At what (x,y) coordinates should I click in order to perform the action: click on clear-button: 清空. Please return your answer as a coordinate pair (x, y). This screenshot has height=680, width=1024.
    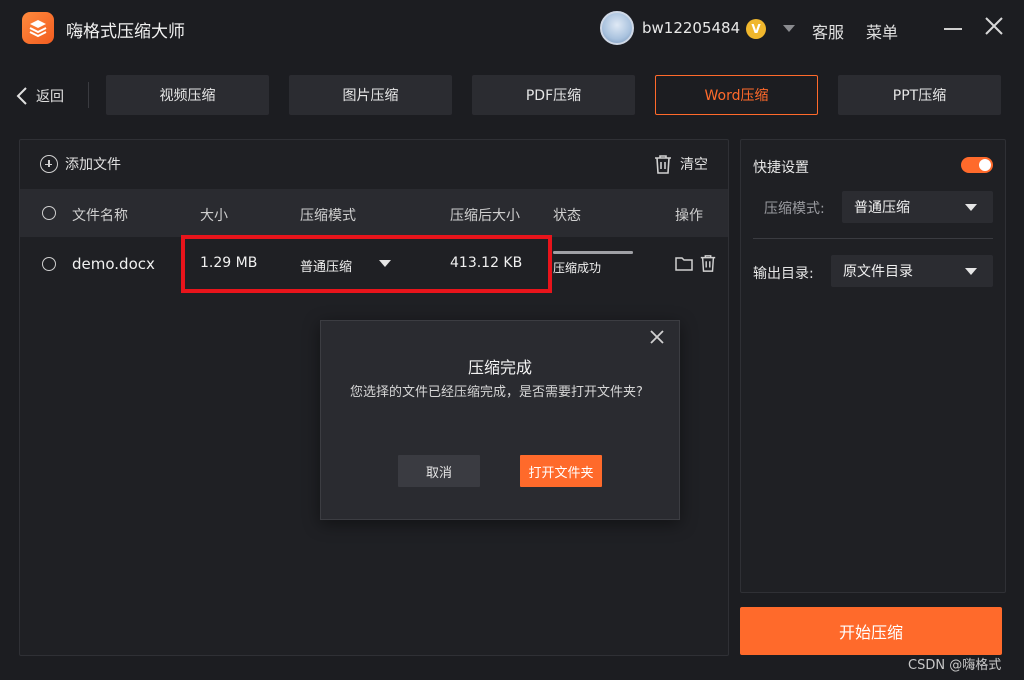
    Looking at the image, I should click on (681, 164).